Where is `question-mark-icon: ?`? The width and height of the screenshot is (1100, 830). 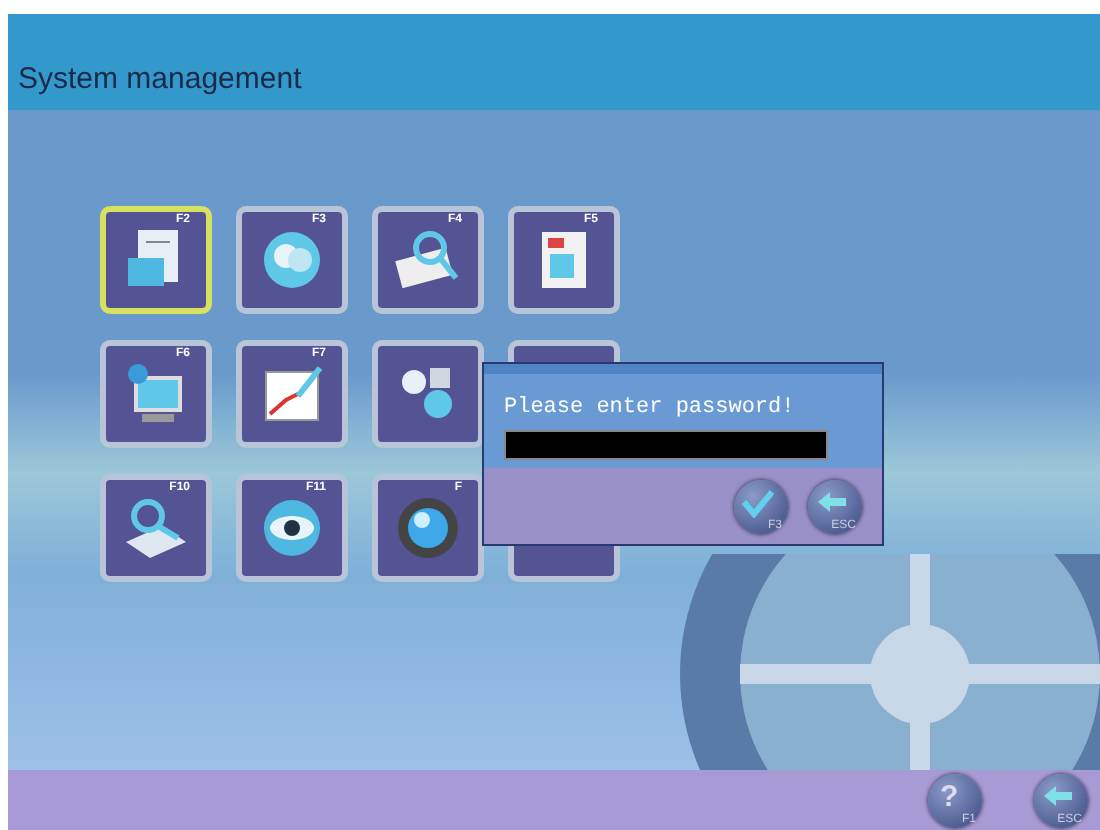
question-mark-icon: ? is located at coordinates (949, 797).